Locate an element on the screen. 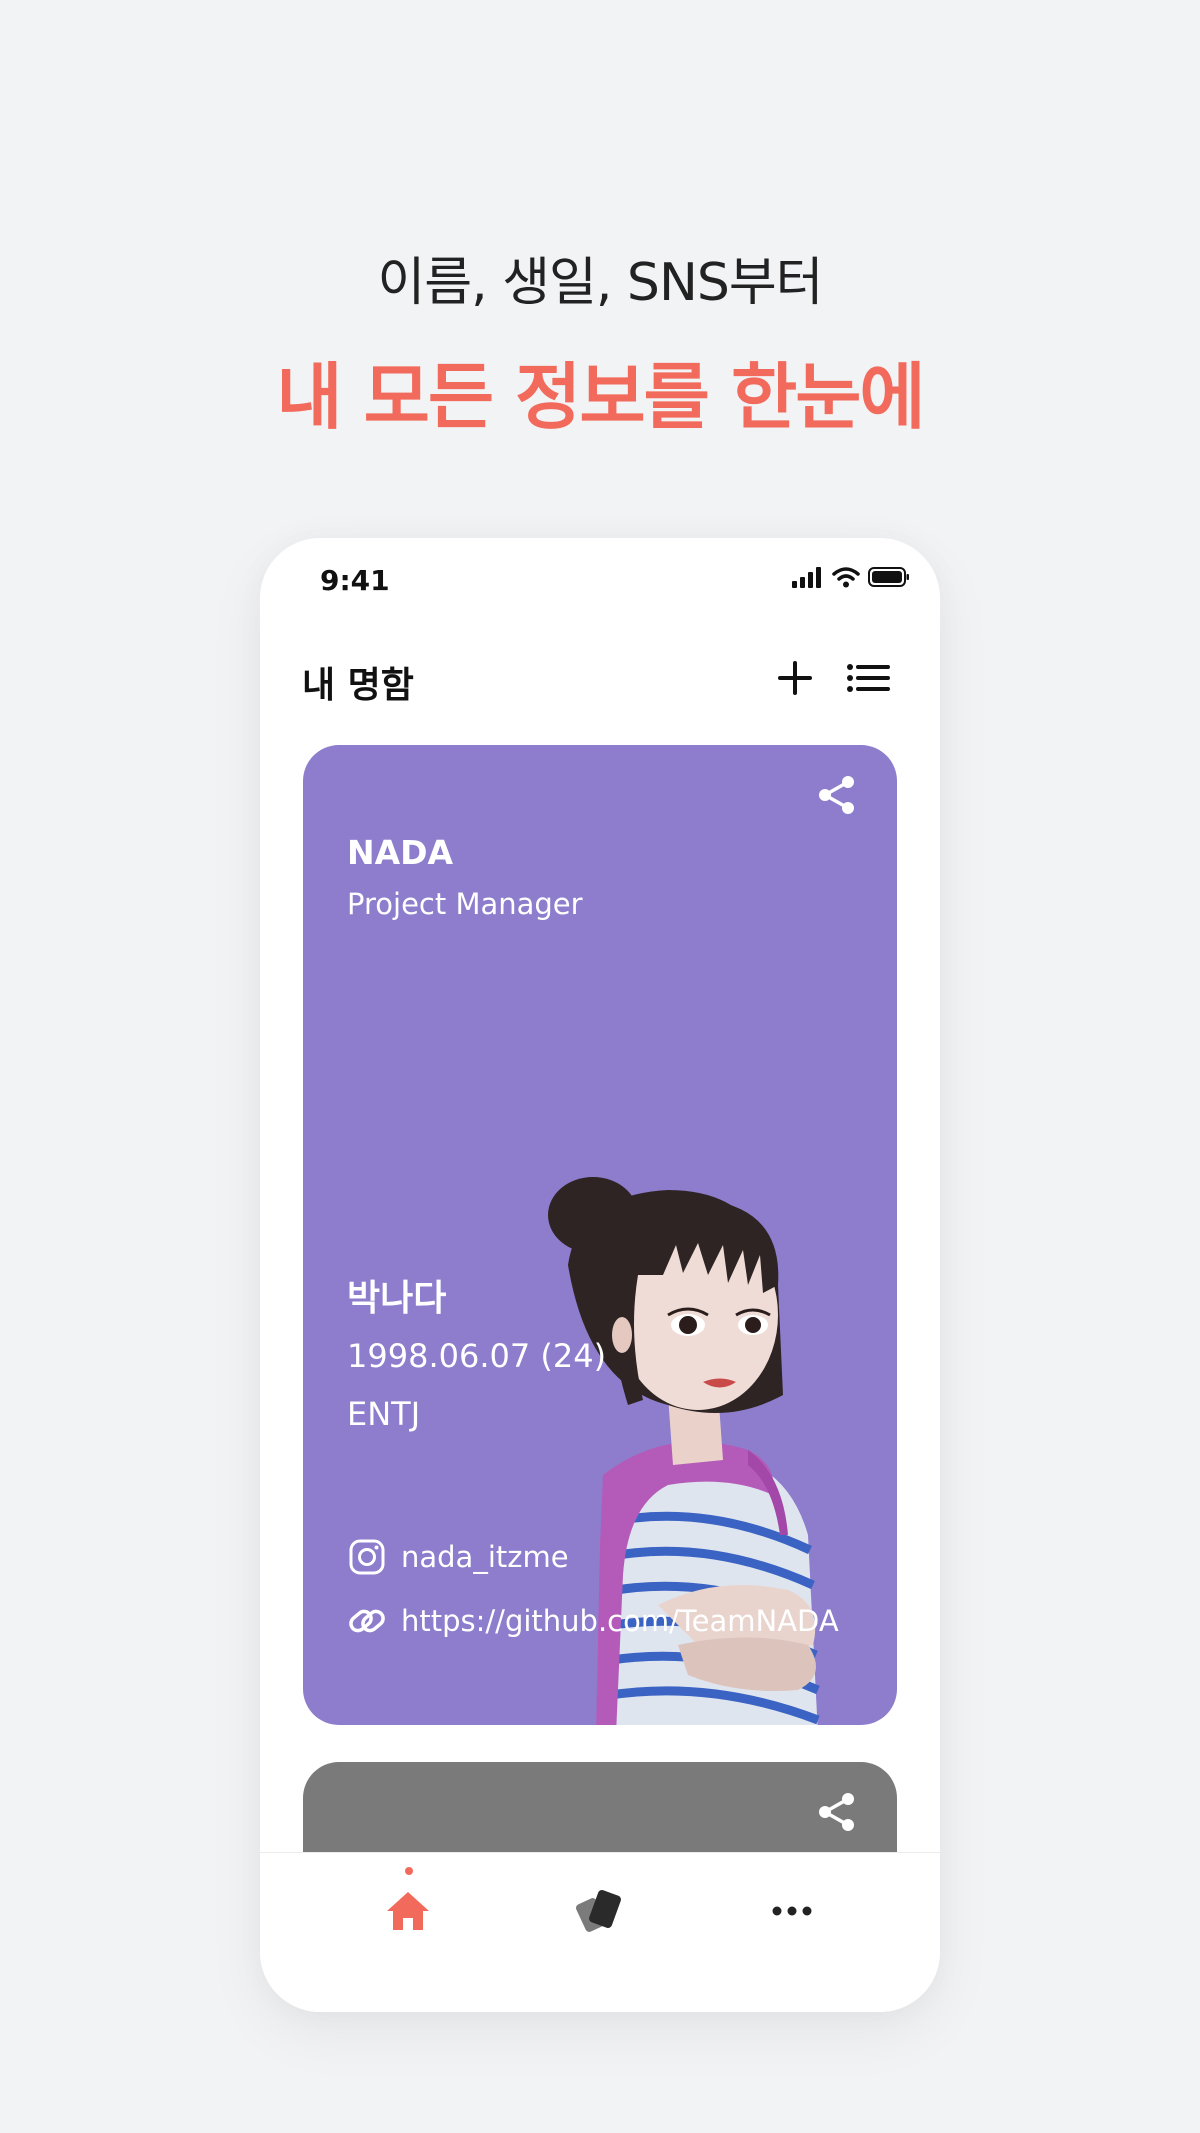 Image resolution: width=1200 pixels, height=2133 pixels. cards-icon is located at coordinates (598, 1911).